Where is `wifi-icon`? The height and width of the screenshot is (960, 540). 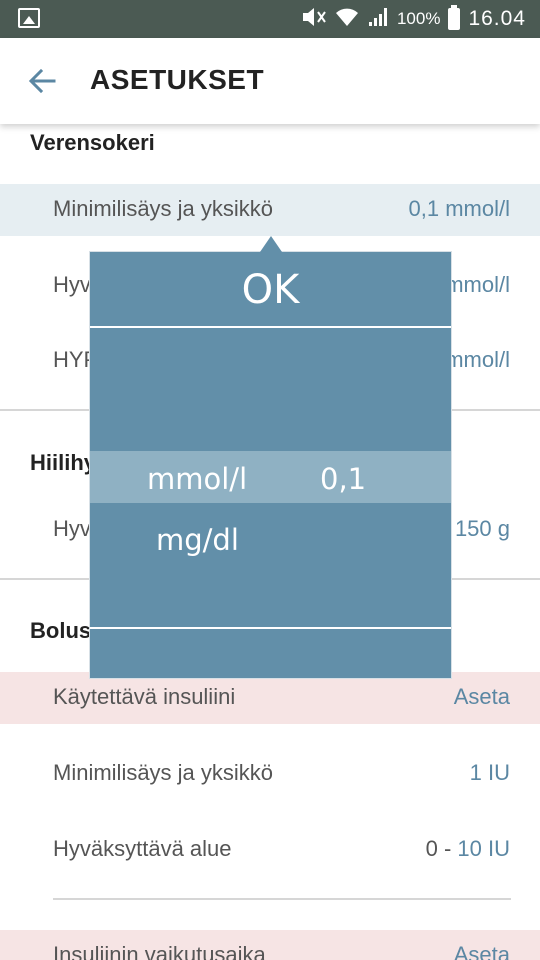
wifi-icon is located at coordinates (347, 19).